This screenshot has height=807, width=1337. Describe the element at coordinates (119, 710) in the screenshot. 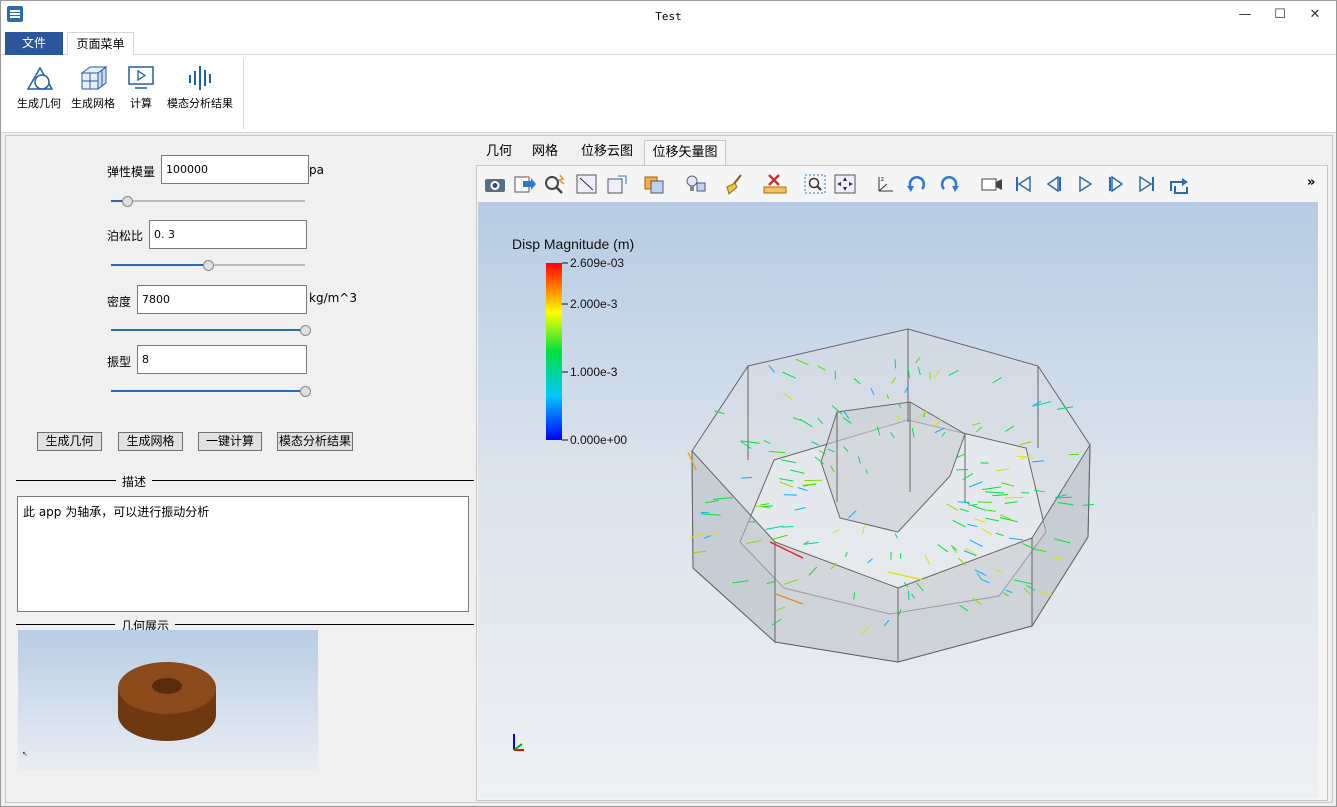

I see `bearing-ring-preview: ↖` at that location.